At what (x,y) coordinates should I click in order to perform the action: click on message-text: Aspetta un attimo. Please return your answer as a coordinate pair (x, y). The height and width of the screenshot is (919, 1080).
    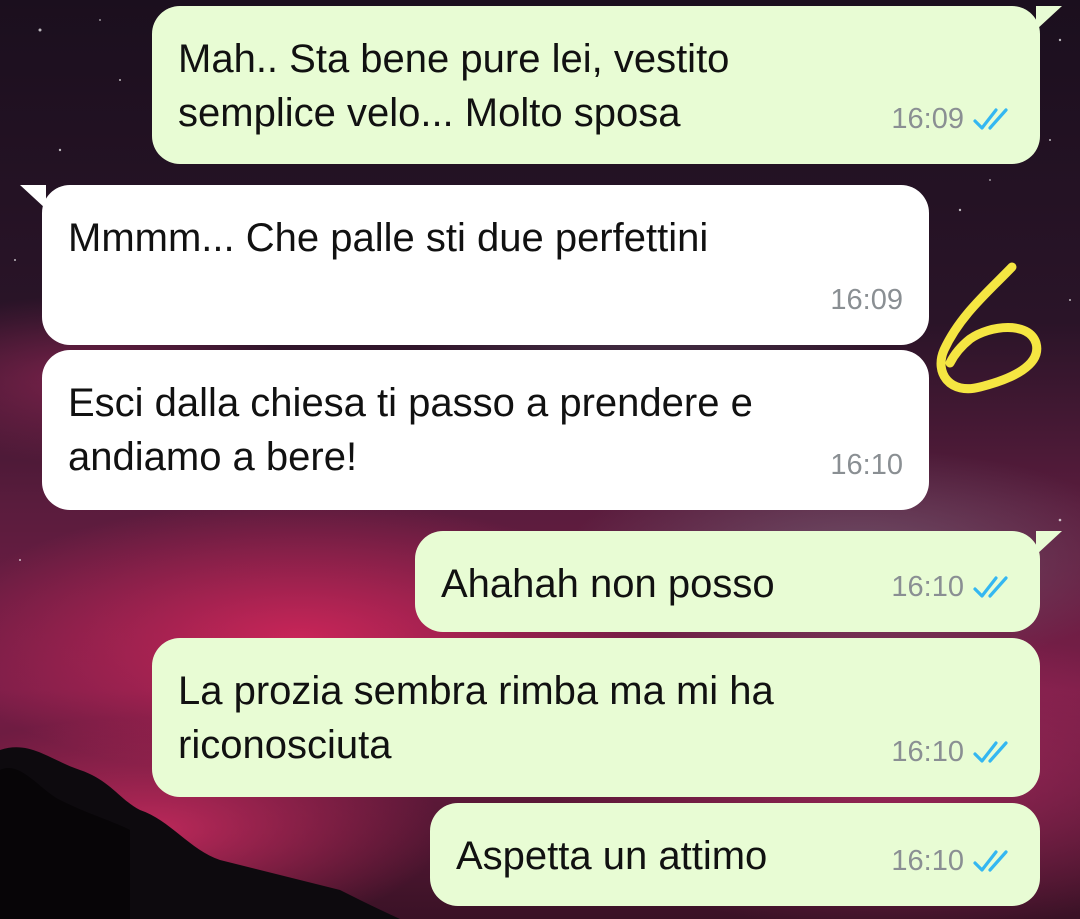
    Looking at the image, I should click on (612, 856).